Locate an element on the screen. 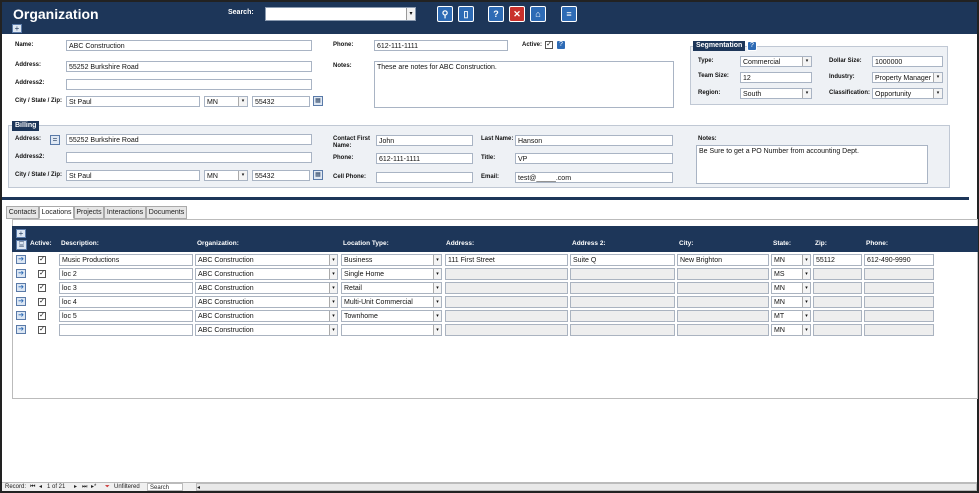  contact-first-name-input: John is located at coordinates (424, 140).